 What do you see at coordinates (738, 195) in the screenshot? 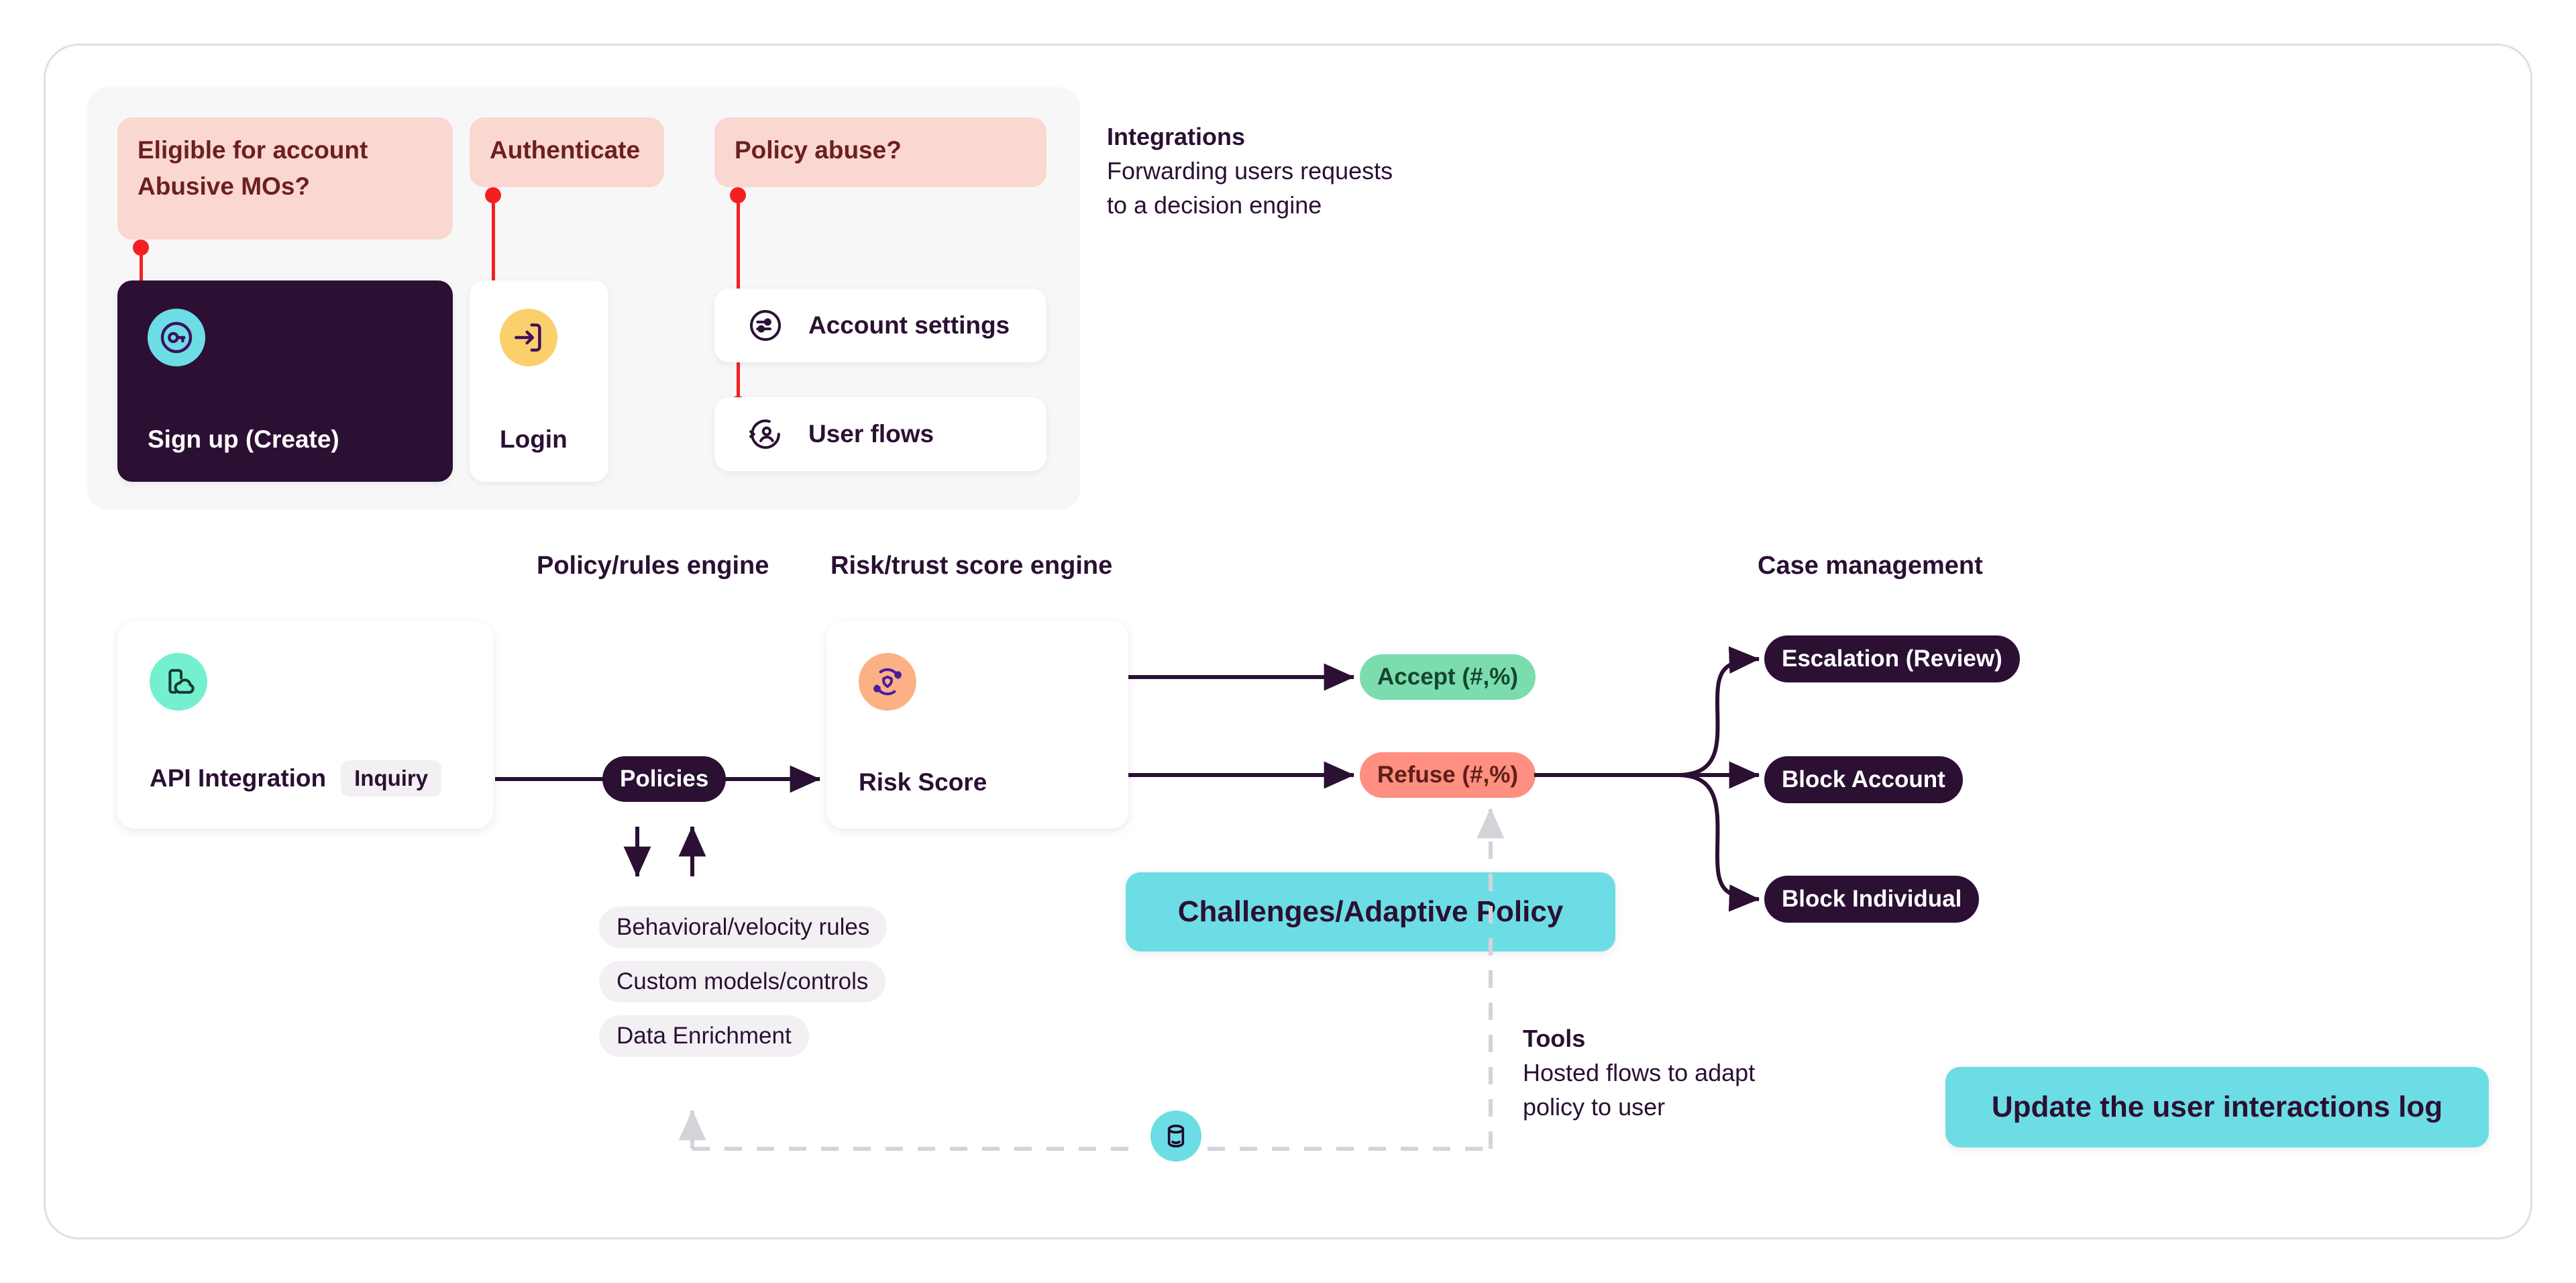
I see `connector-dot-policy-top` at bounding box center [738, 195].